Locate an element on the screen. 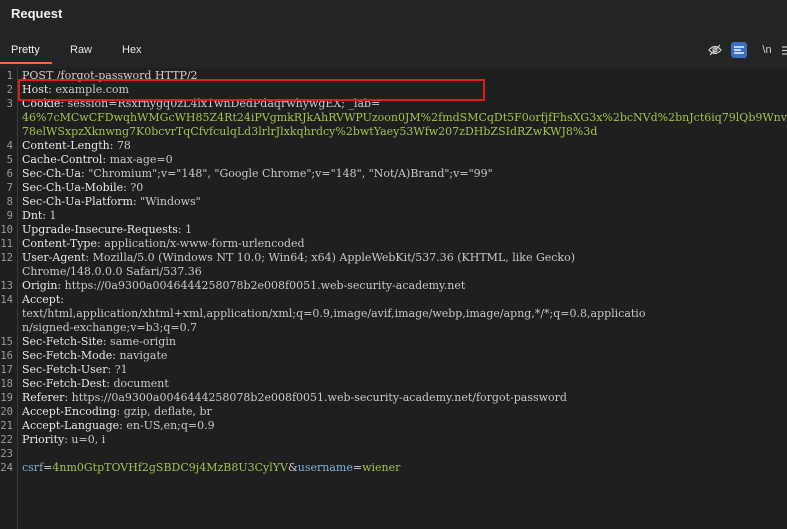 This screenshot has width=787, height=529. header-key: Dnt is located at coordinates (32, 215).